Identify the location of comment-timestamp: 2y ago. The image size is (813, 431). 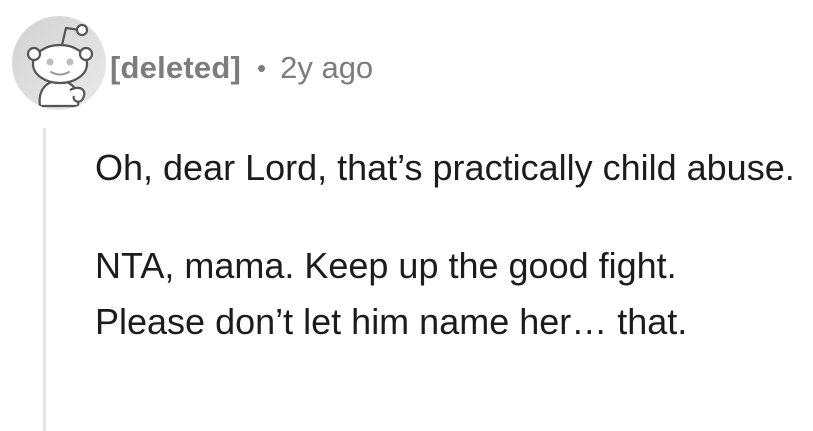
(326, 68).